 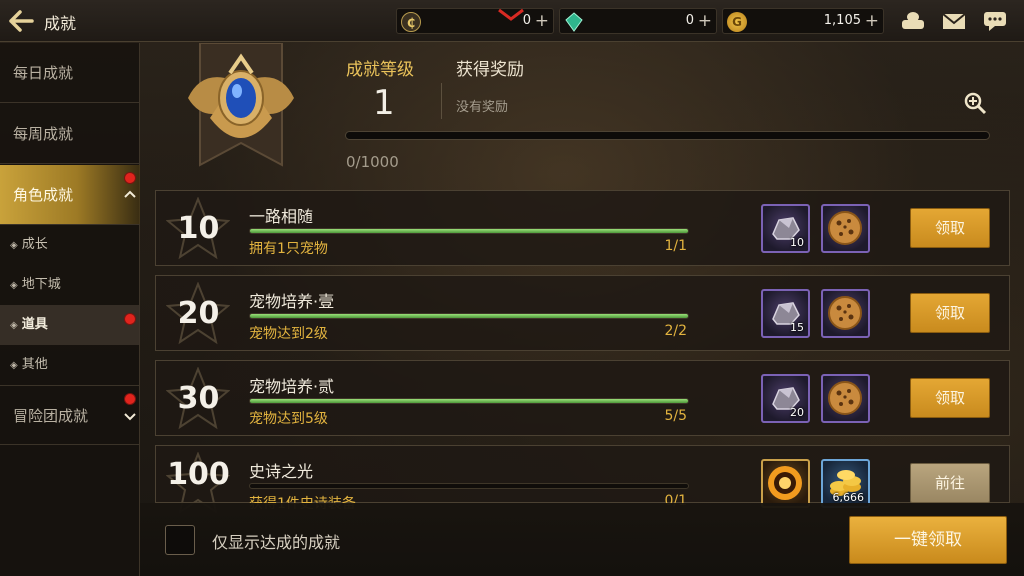 I want to click on reward-item-slot: 15, so click(x=785, y=313).